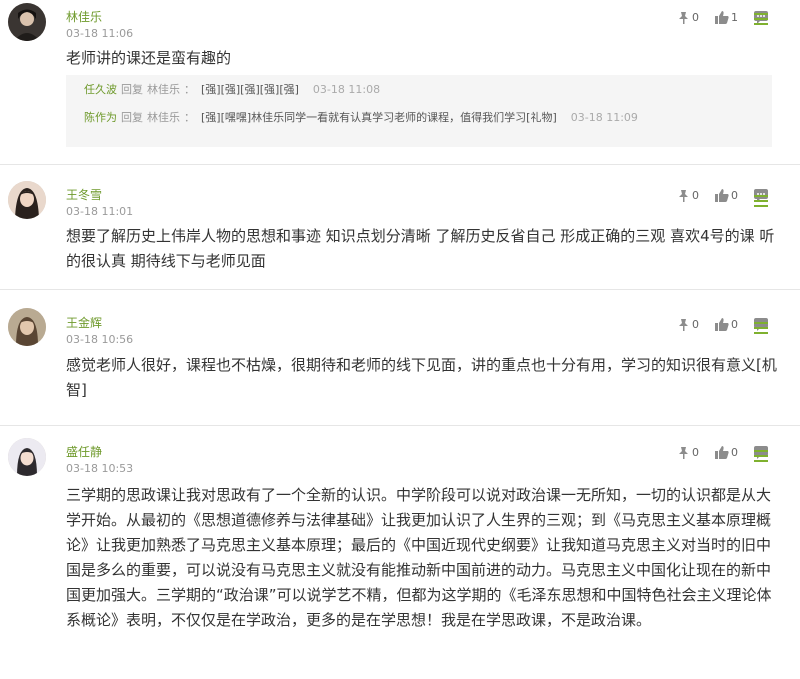 This screenshot has height=679, width=800. What do you see at coordinates (84, 451) in the screenshot?
I see `comment-username: 盛任静` at bounding box center [84, 451].